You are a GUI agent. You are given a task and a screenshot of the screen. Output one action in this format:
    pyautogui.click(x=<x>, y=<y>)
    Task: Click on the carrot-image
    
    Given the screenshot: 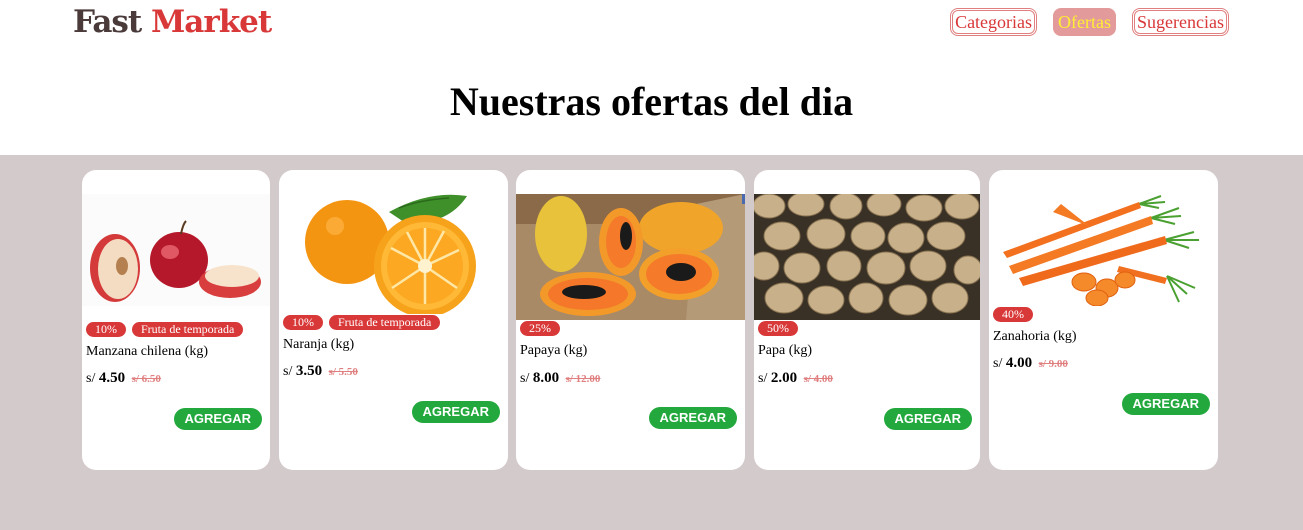 What is the action you would take?
    pyautogui.click(x=1103, y=250)
    